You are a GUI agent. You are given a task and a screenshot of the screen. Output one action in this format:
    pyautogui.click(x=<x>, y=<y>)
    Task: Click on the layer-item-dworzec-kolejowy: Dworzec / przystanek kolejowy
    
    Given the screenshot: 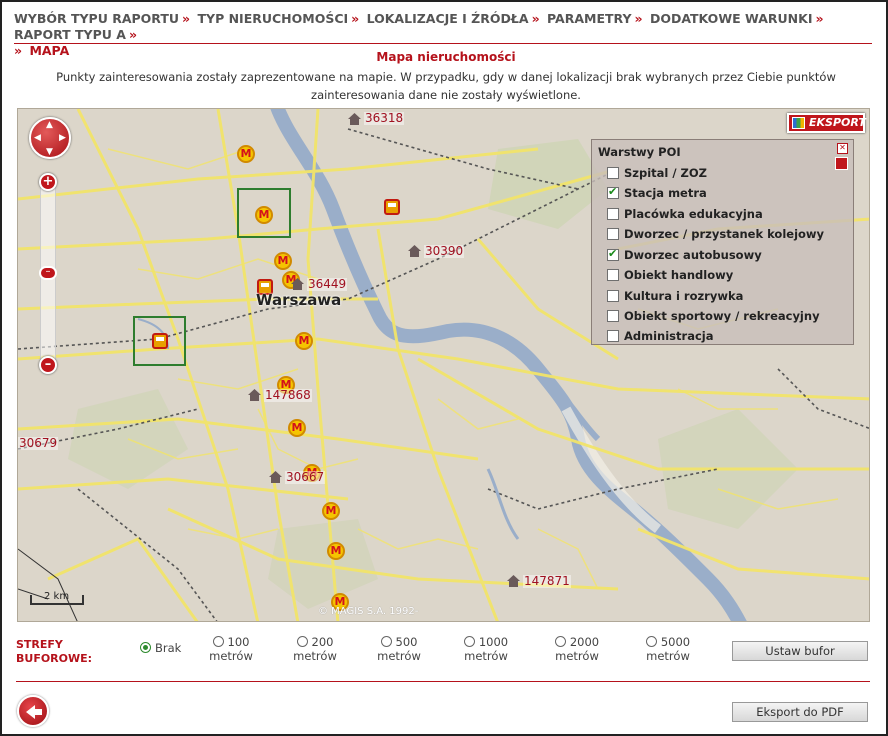 What is the action you would take?
    pyautogui.click(x=715, y=234)
    